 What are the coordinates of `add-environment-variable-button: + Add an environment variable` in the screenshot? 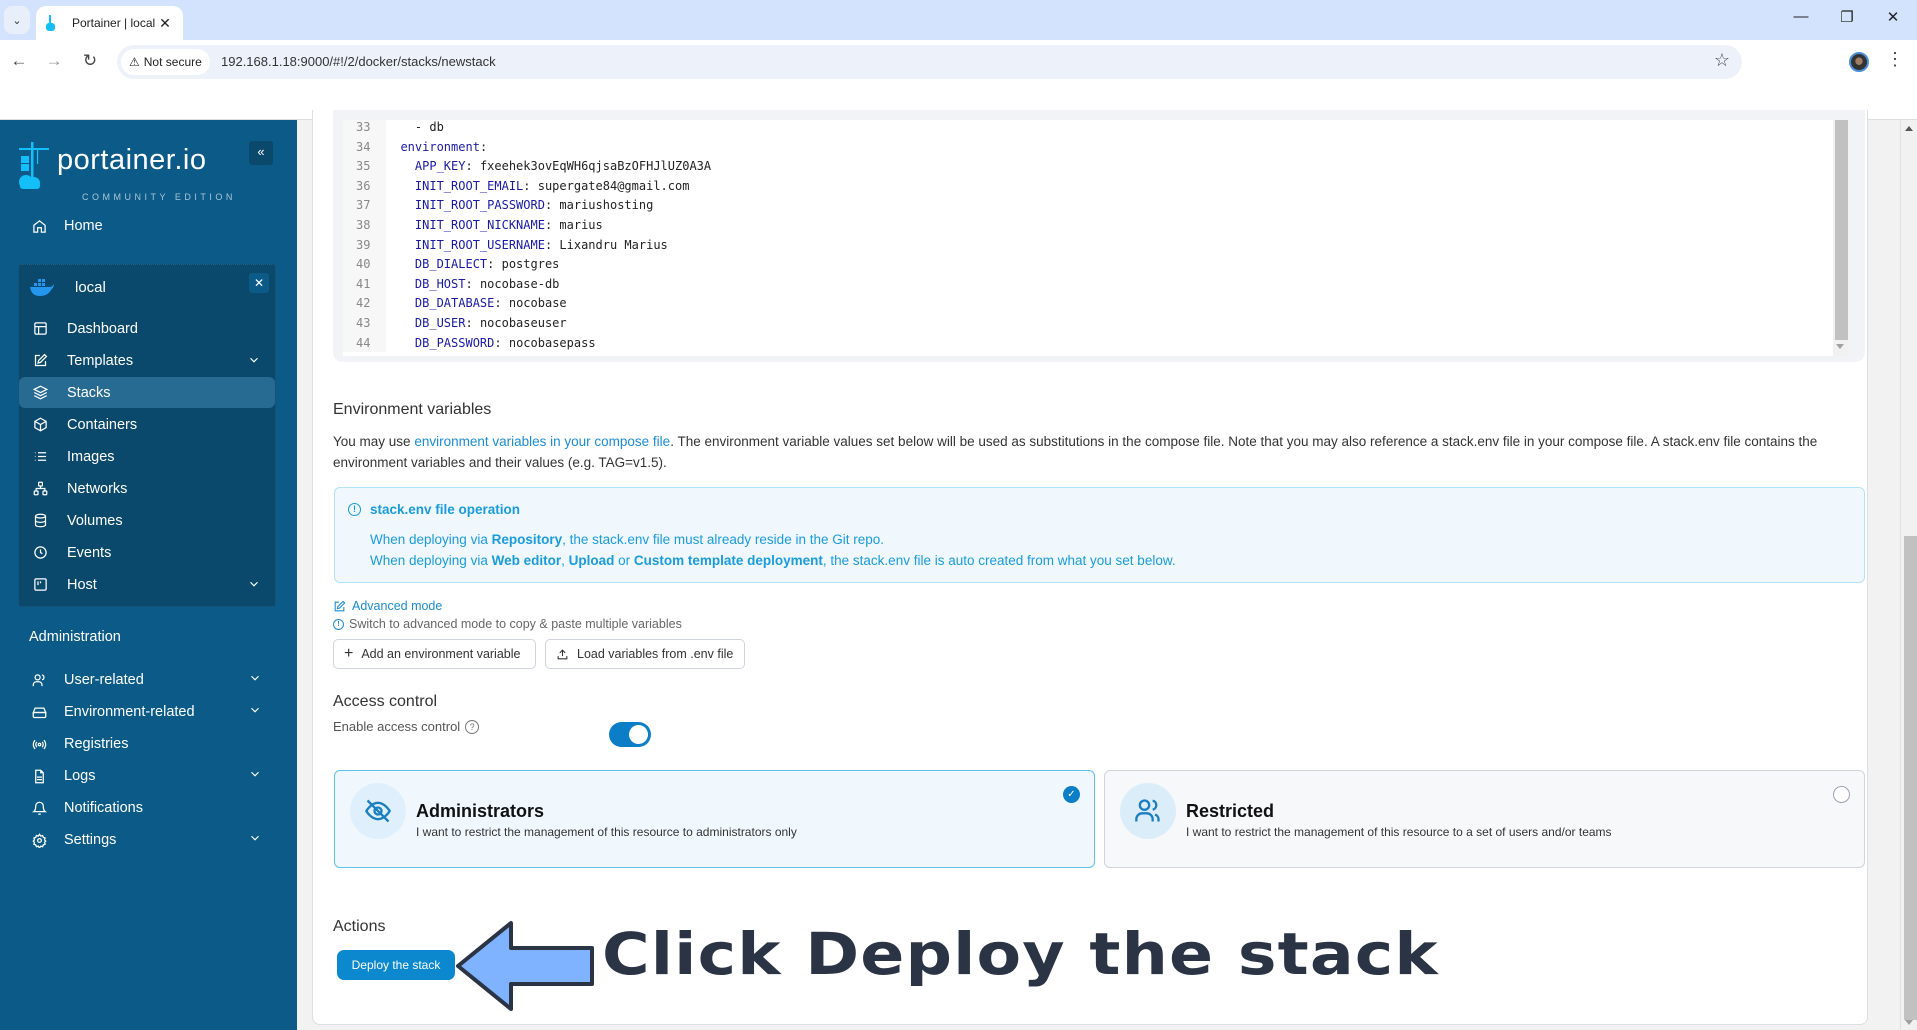 It's located at (434, 654).